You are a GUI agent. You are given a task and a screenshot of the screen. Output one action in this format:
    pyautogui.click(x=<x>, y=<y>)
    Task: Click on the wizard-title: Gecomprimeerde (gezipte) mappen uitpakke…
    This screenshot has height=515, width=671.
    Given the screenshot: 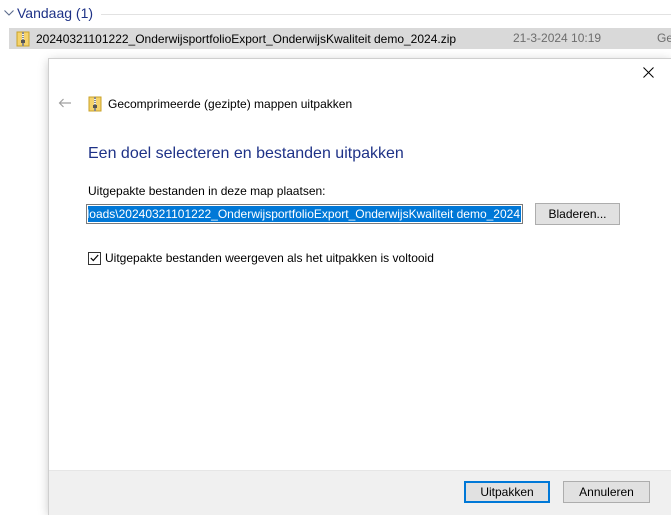 What is the action you would take?
    pyautogui.click(x=230, y=104)
    